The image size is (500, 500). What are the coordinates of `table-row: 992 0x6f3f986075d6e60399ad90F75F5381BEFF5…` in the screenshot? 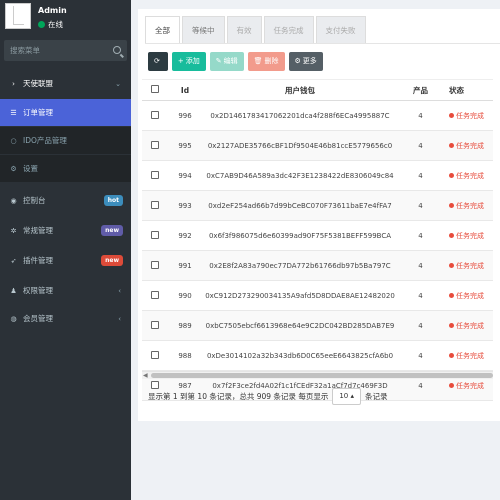 It's located at (317, 235).